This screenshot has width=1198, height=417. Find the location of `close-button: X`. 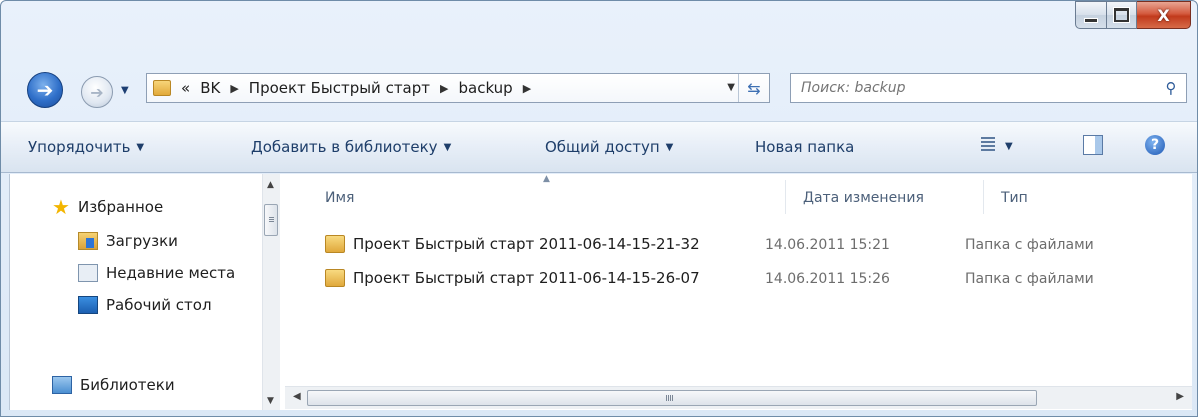

close-button: X is located at coordinates (1164, 15).